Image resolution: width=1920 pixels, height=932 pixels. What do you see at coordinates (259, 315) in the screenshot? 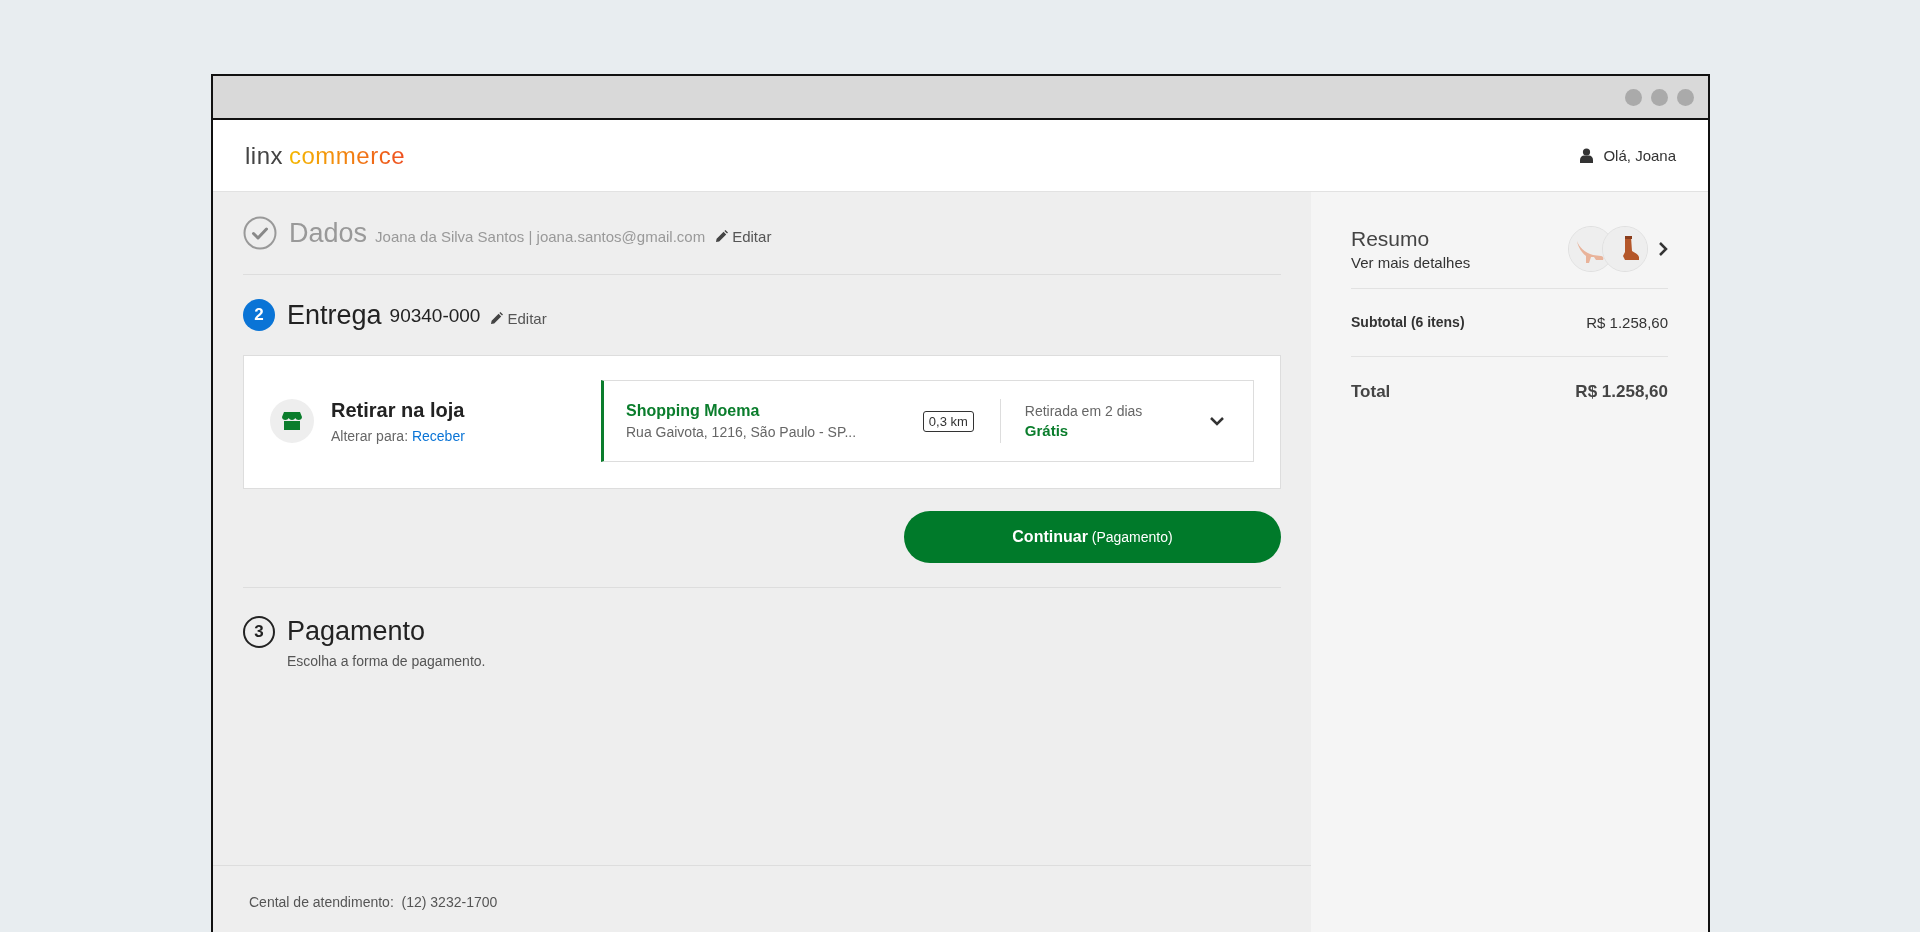
I see `step-number: 2` at bounding box center [259, 315].